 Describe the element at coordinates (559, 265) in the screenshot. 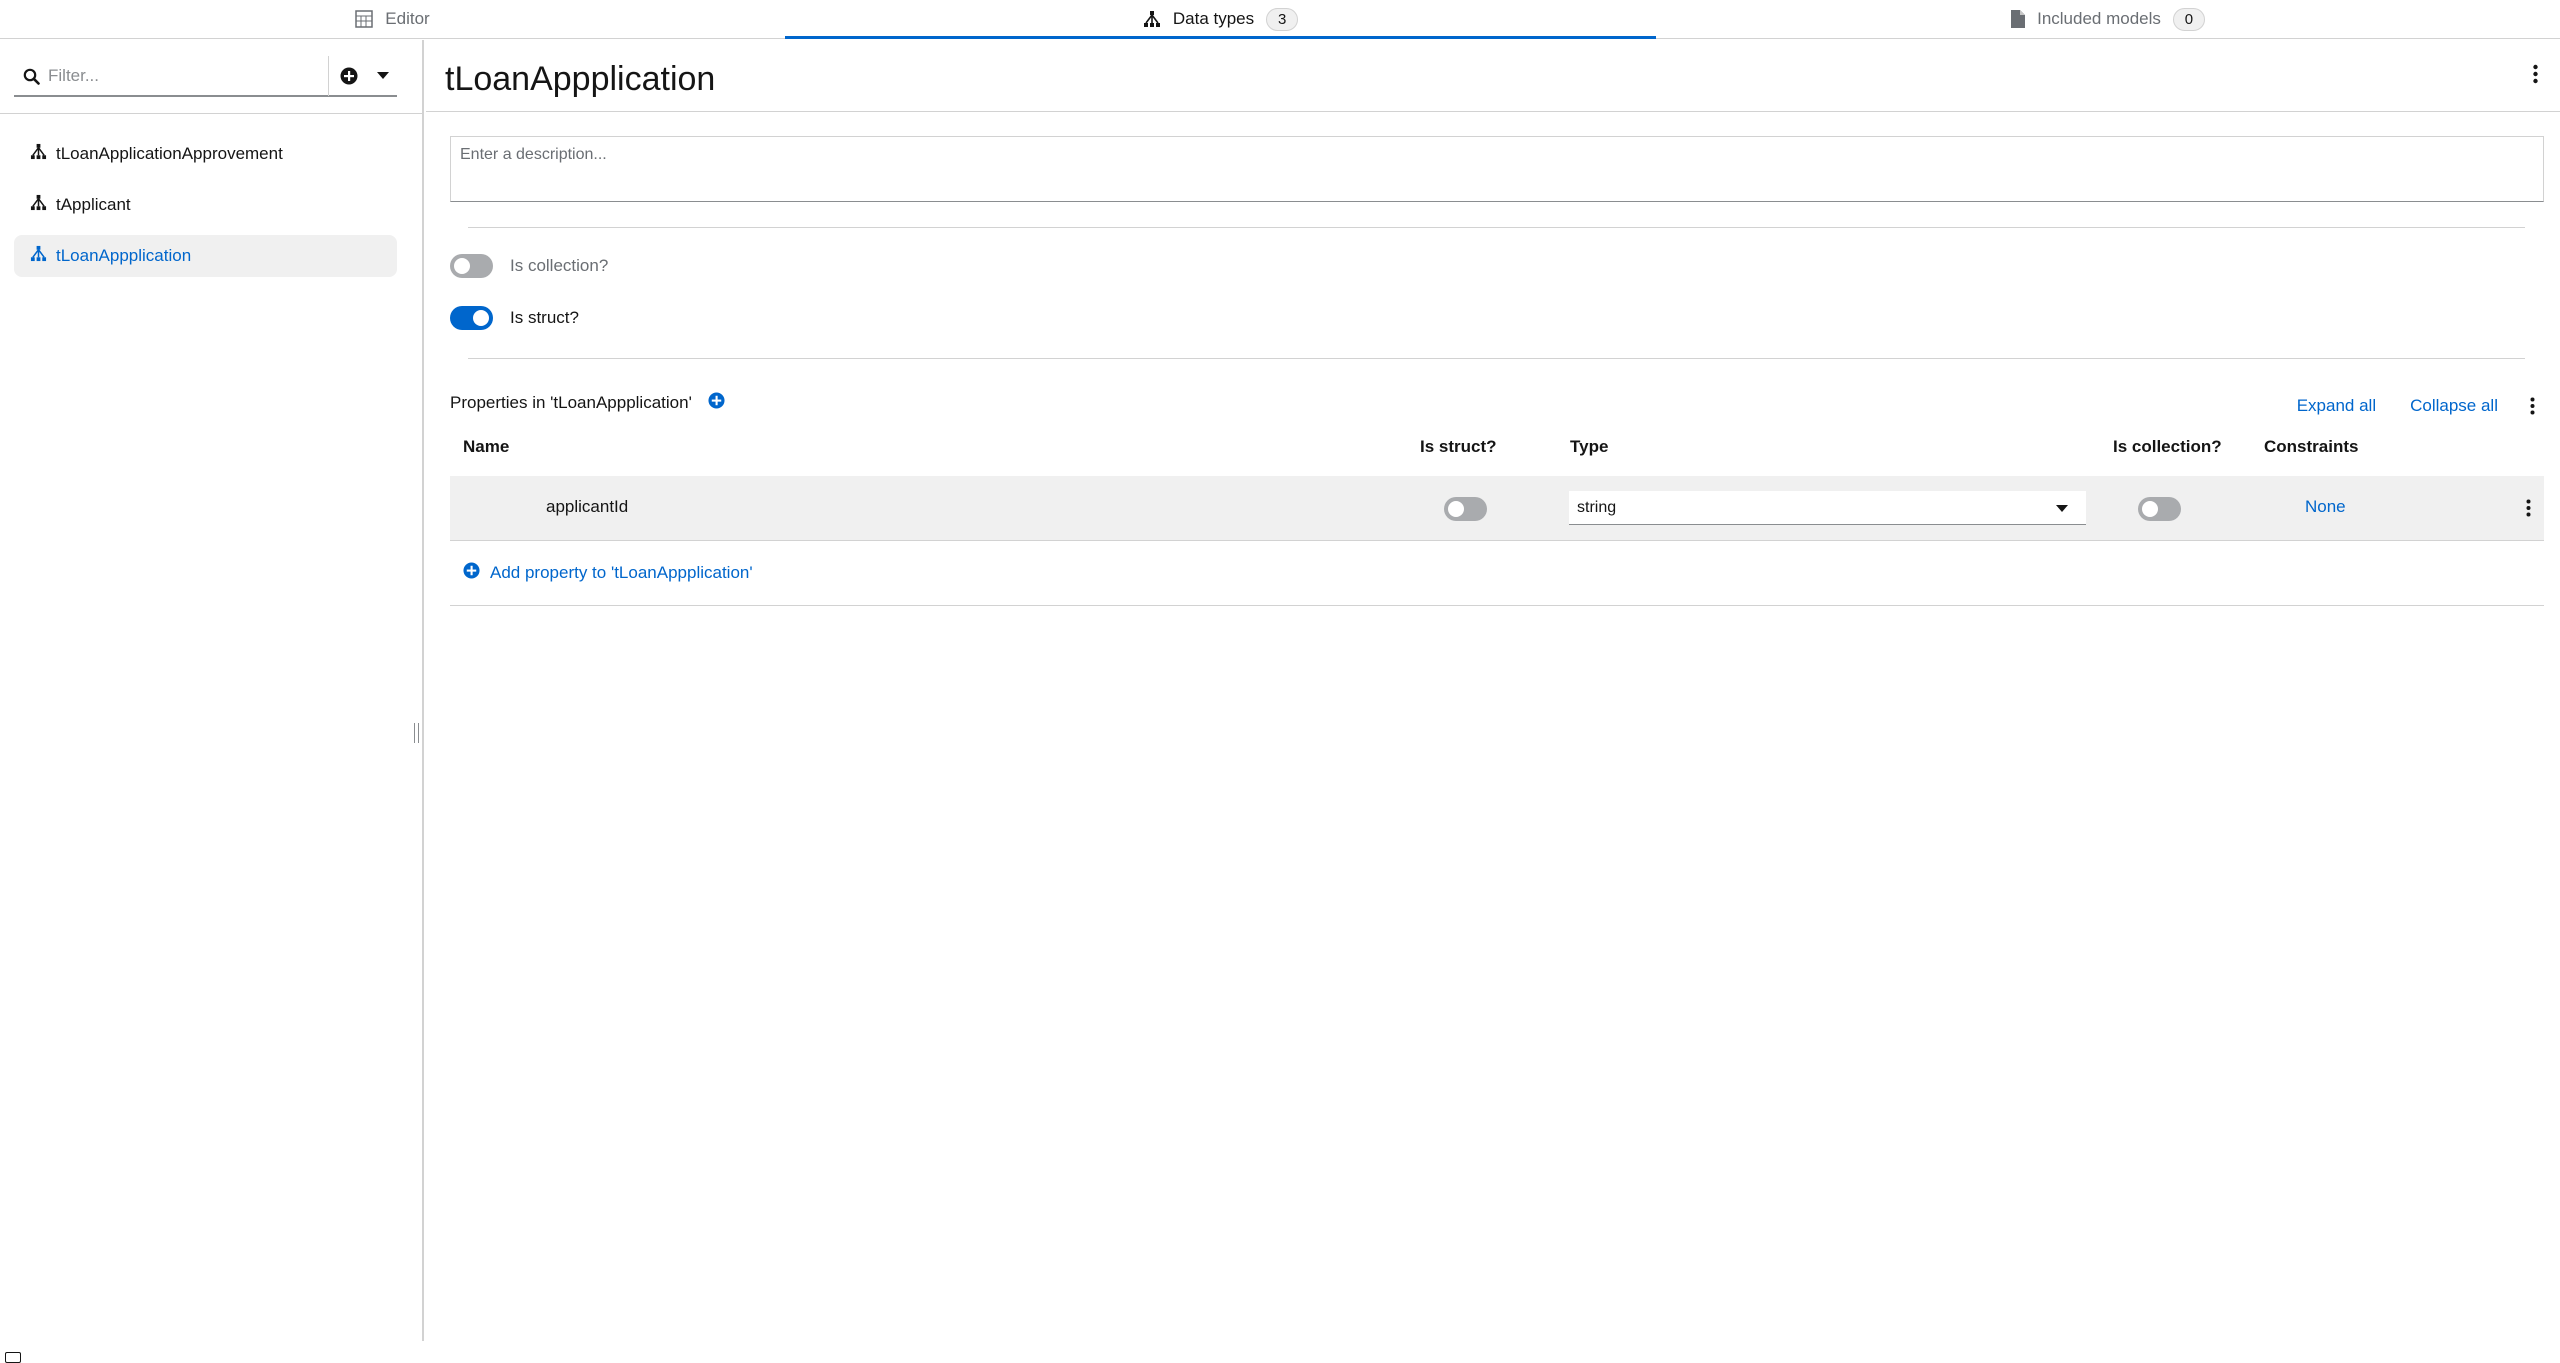

I see `is-collection-label: Is collection?` at that location.